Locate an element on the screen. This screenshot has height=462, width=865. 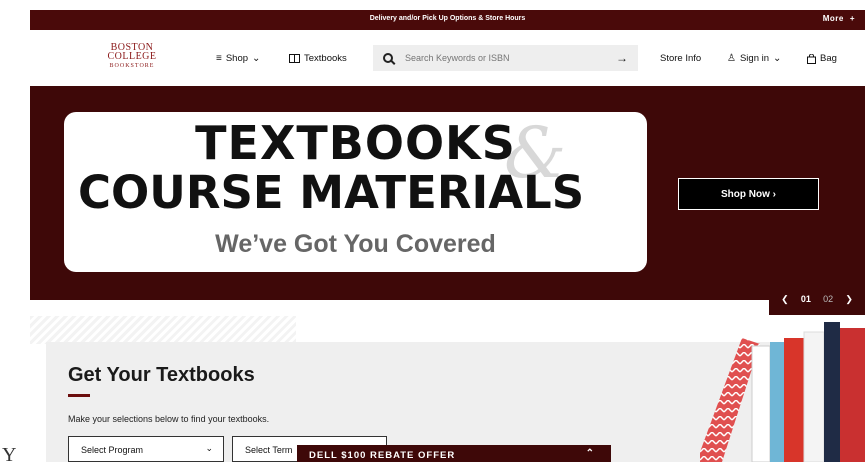
sign-in-menu: ♙ Sign in ⌄ is located at coordinates (754, 58).